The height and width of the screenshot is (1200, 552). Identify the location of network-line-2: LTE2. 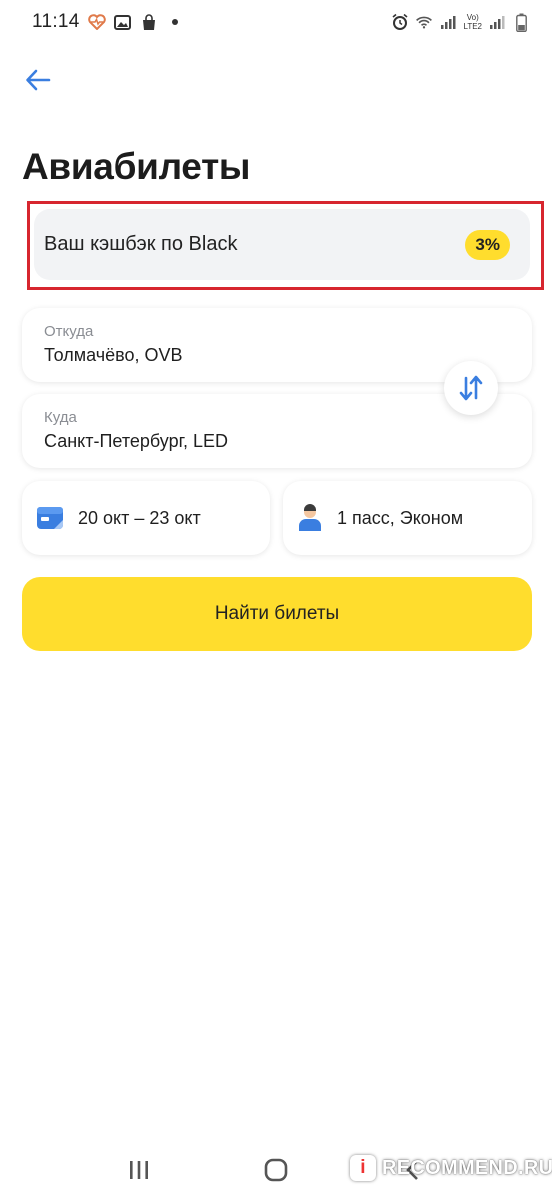
(472, 26).